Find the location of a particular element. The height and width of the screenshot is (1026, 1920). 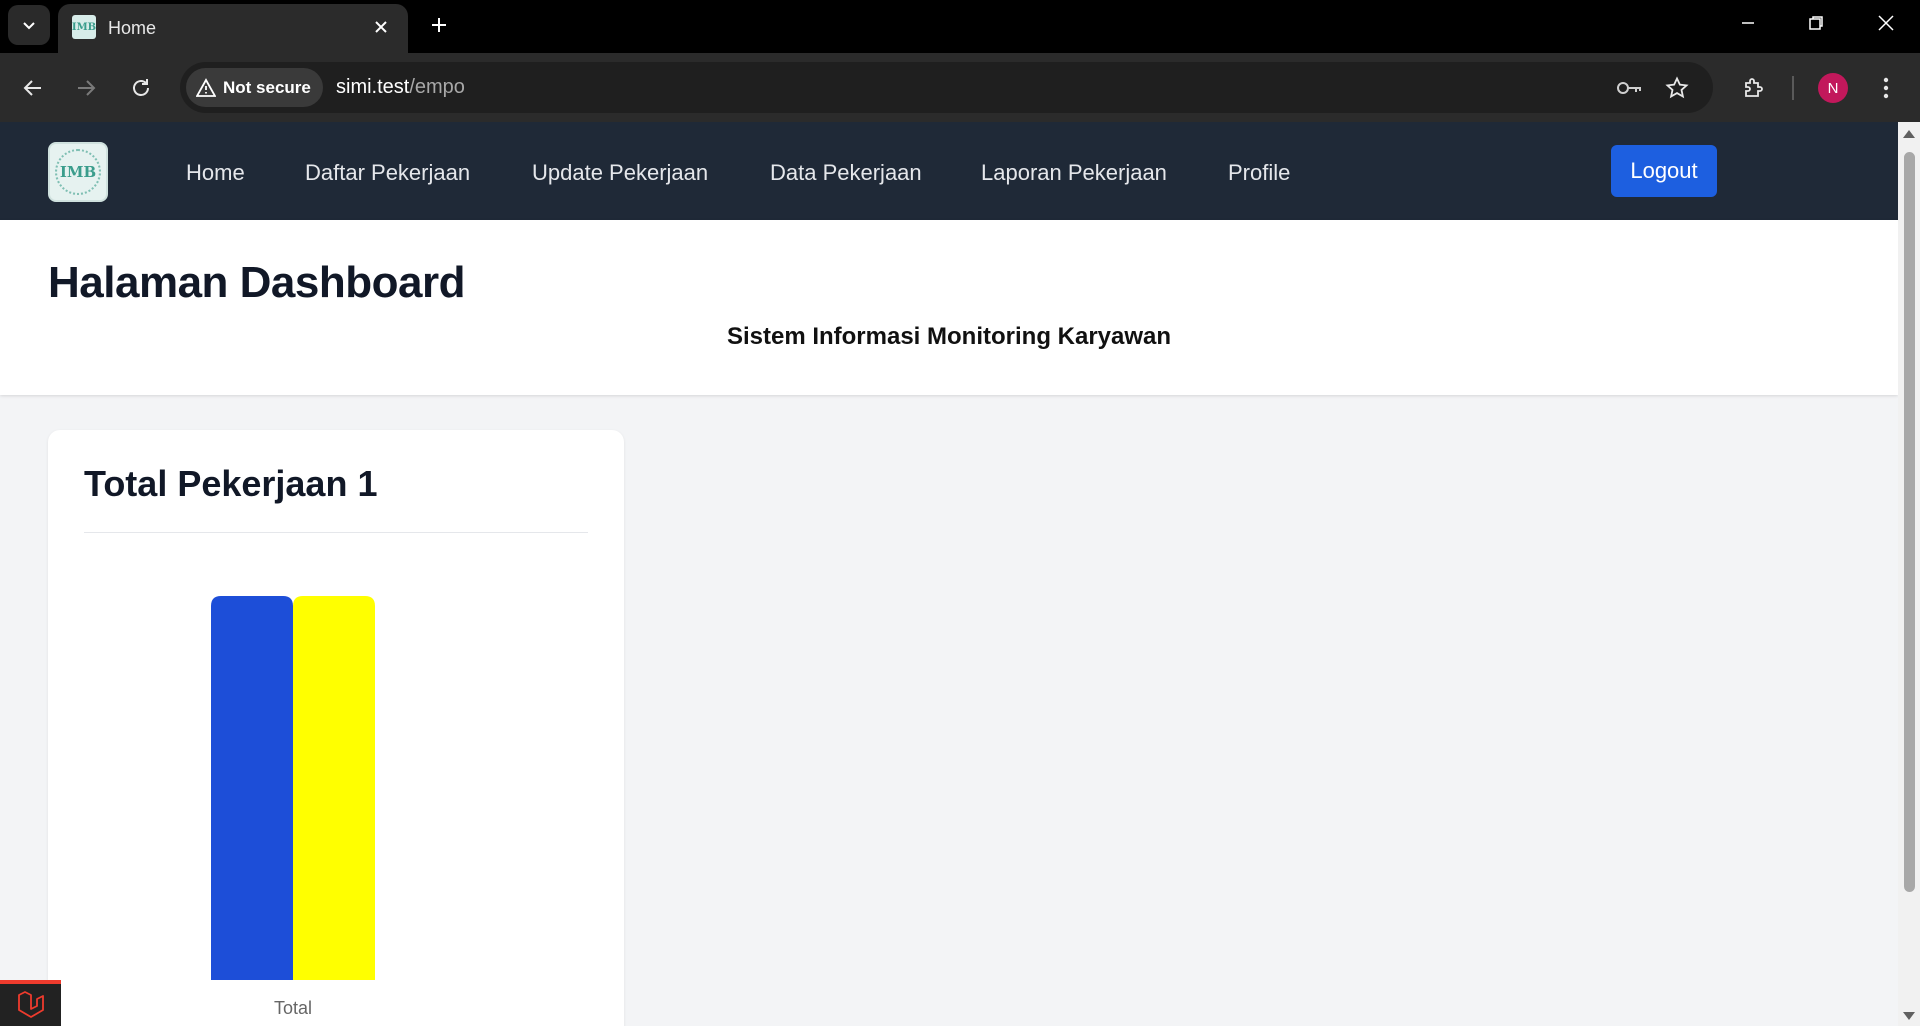

nav-link-daftar-pekerjaan: Daftar Pekerjaan is located at coordinates (387, 173).